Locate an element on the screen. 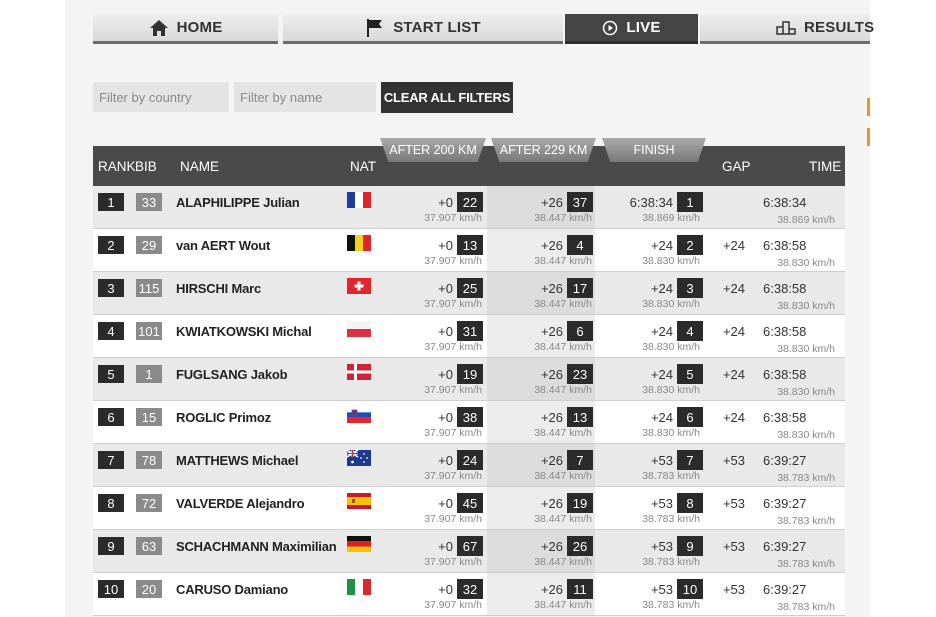 Image resolution: width=936 pixels, height=617 pixels. podium-icon is located at coordinates (786, 28).